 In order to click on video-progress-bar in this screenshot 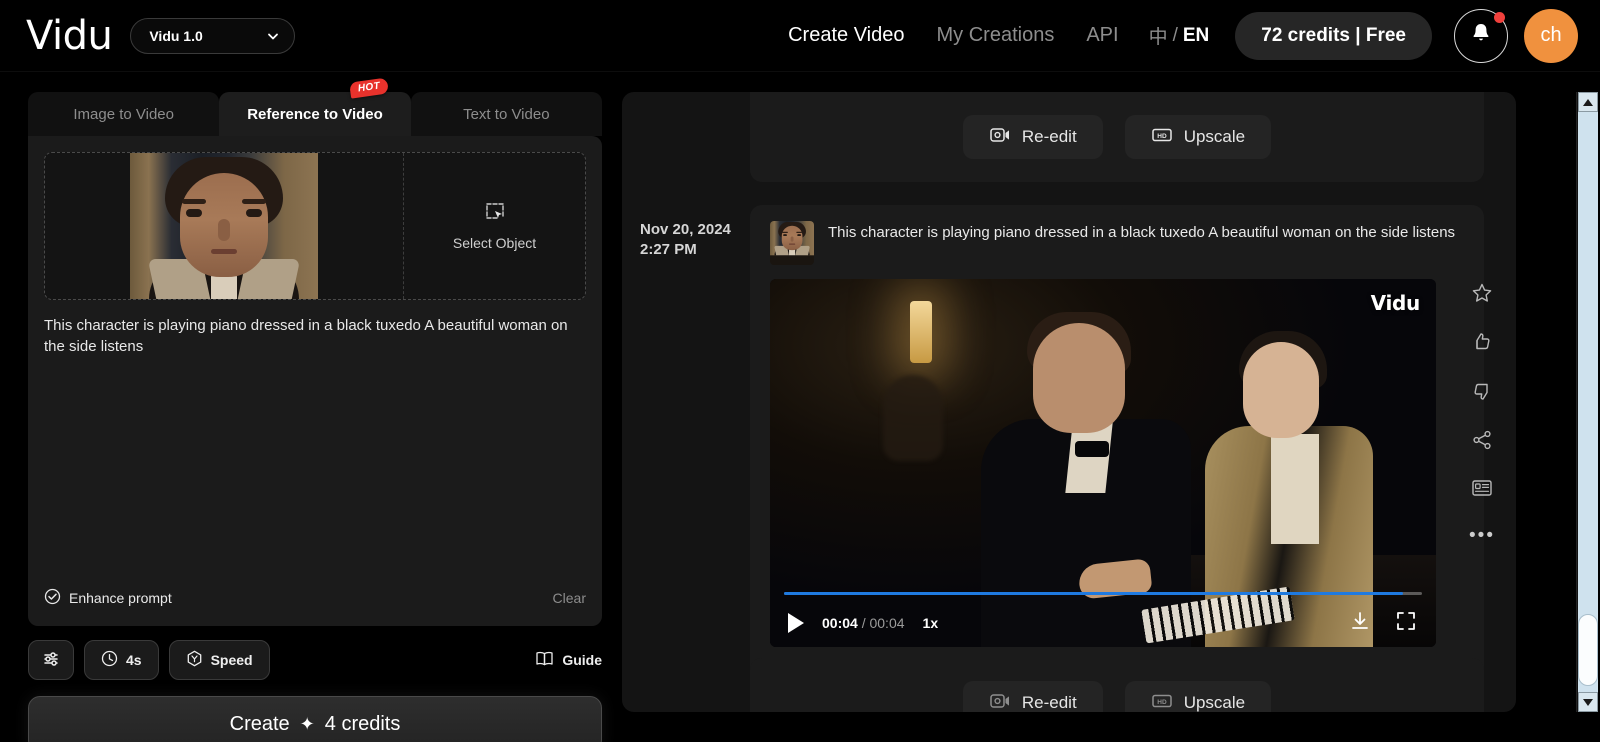, I will do `click(1103, 593)`.